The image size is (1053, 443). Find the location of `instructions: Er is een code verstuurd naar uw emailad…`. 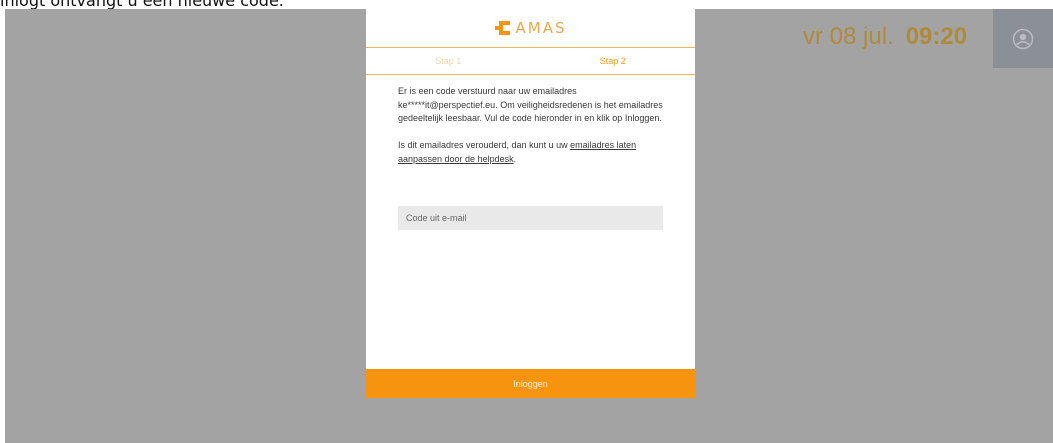

instructions: Er is een code verstuurd naar uw emailad… is located at coordinates (532, 132).